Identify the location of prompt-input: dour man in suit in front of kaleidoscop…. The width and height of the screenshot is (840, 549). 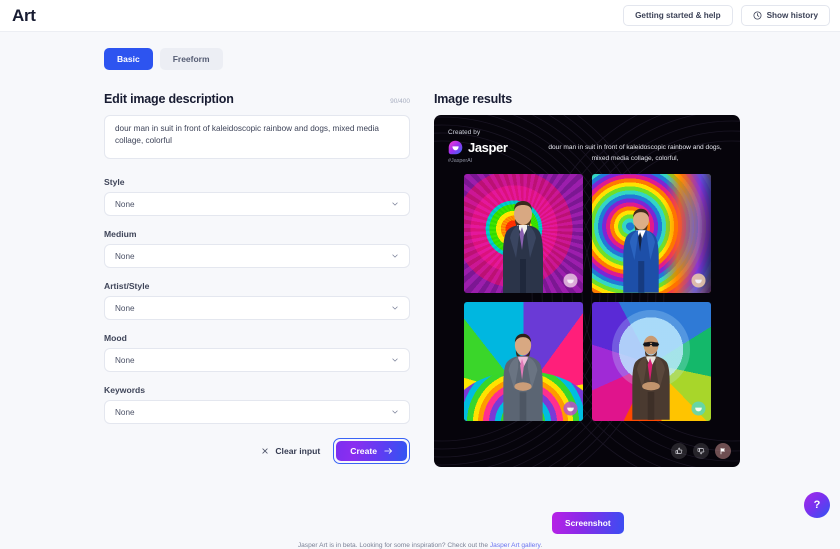
(257, 137).